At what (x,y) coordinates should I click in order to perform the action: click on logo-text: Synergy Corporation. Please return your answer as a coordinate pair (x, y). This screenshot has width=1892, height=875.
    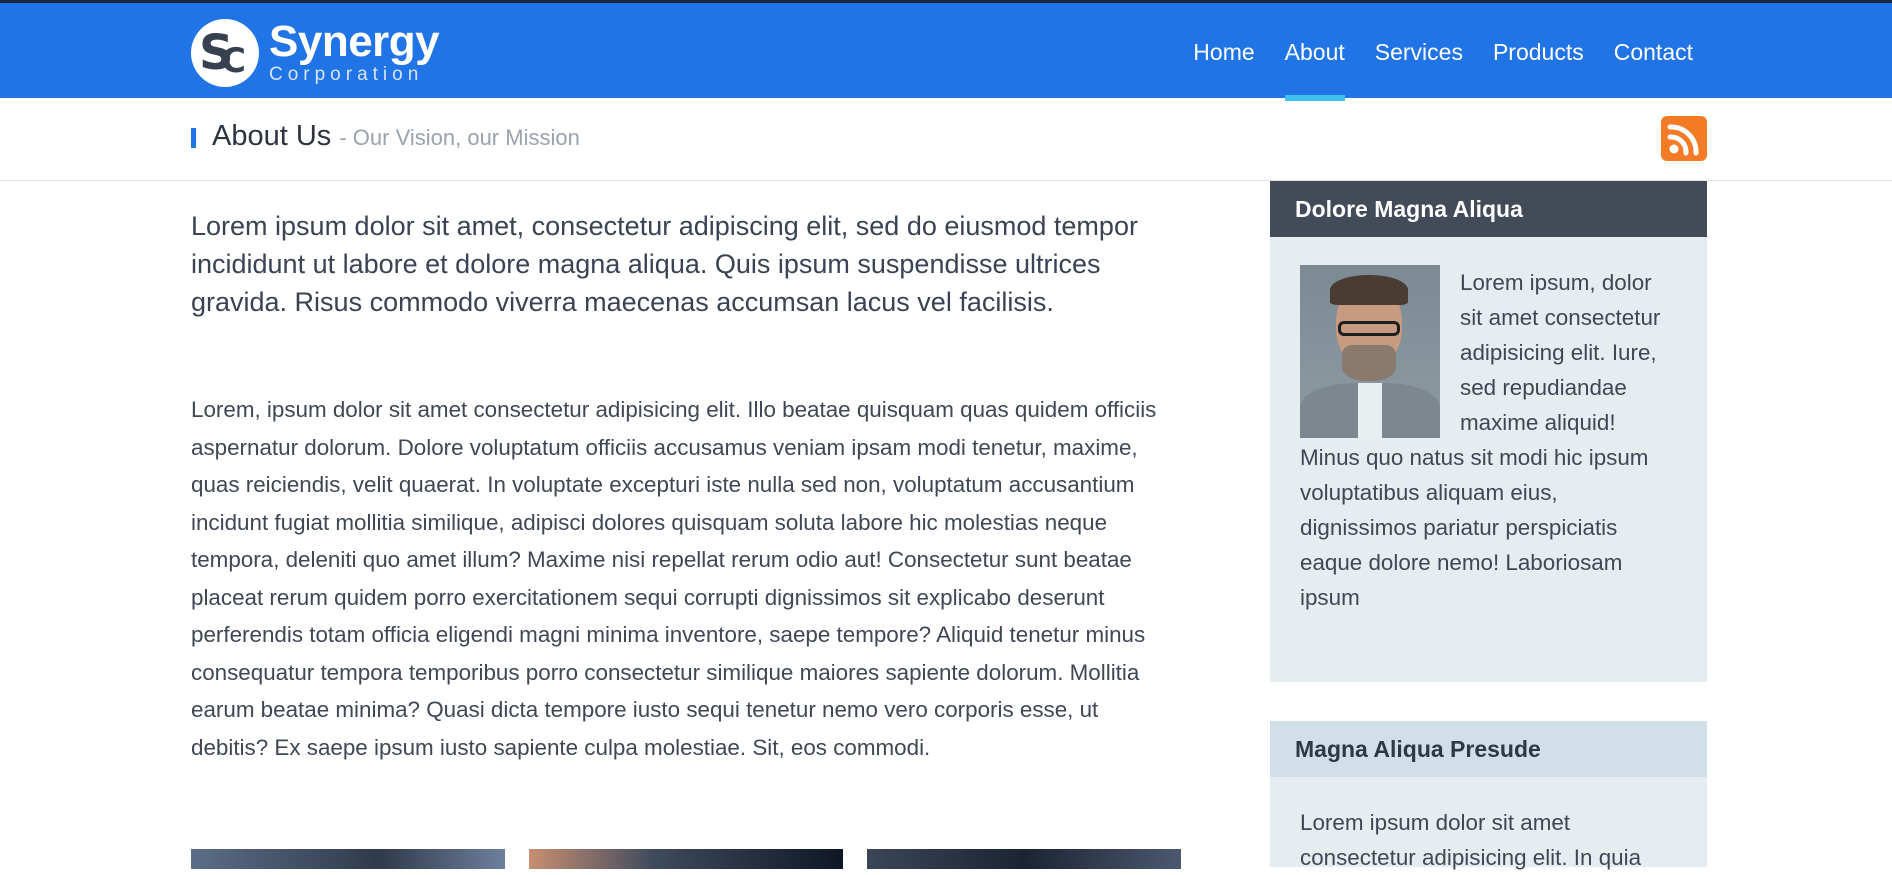
    Looking at the image, I should click on (354, 51).